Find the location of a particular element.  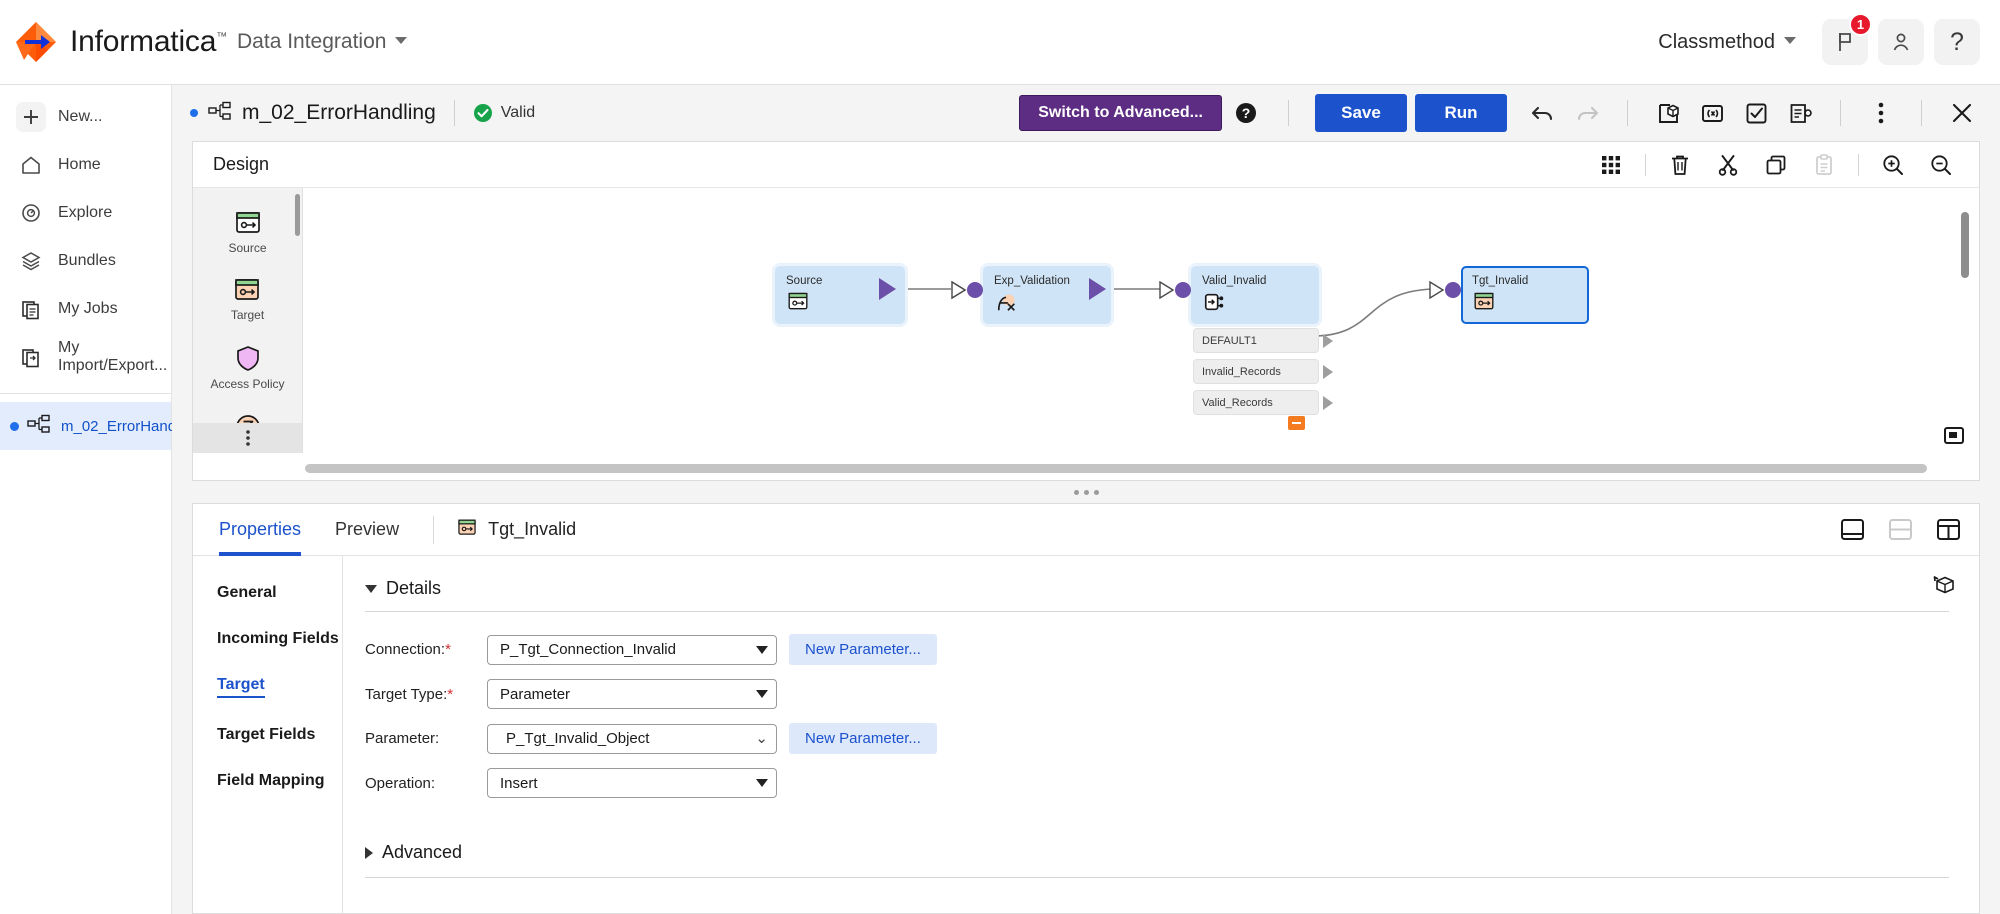

cut-button is located at coordinates (1728, 165).